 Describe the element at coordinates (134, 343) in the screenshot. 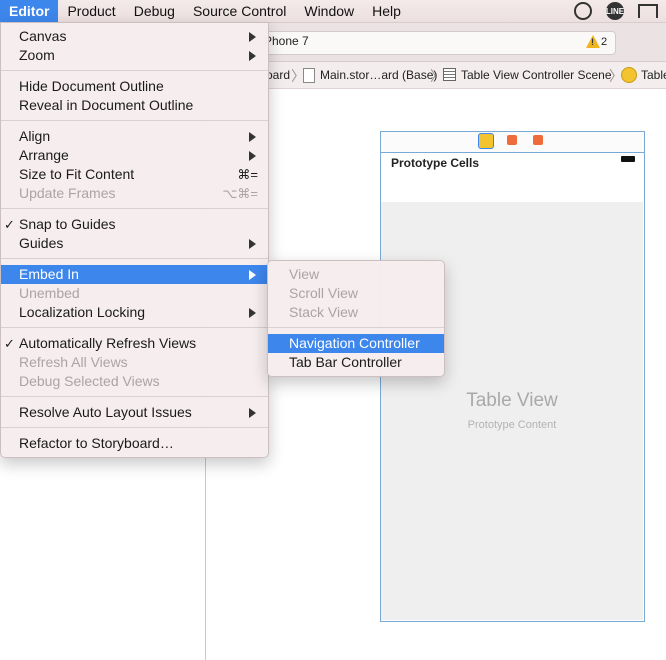

I see `menu-item-automatically-refresh-views: ✓ Automatically Refresh Views` at that location.